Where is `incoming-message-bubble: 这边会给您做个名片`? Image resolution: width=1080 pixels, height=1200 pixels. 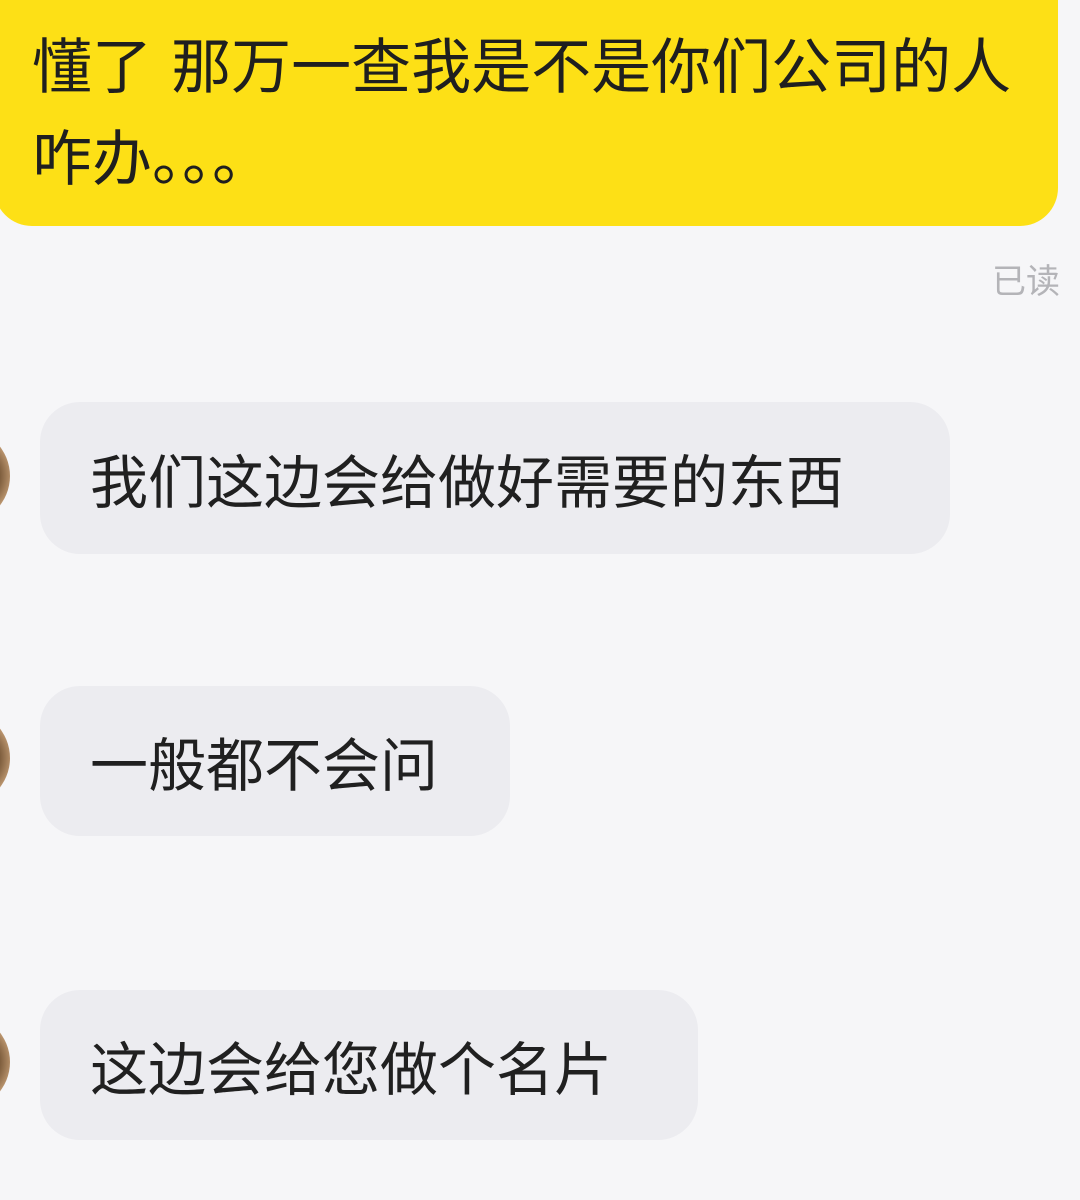
incoming-message-bubble: 这边会给您做个名片 is located at coordinates (369, 1065).